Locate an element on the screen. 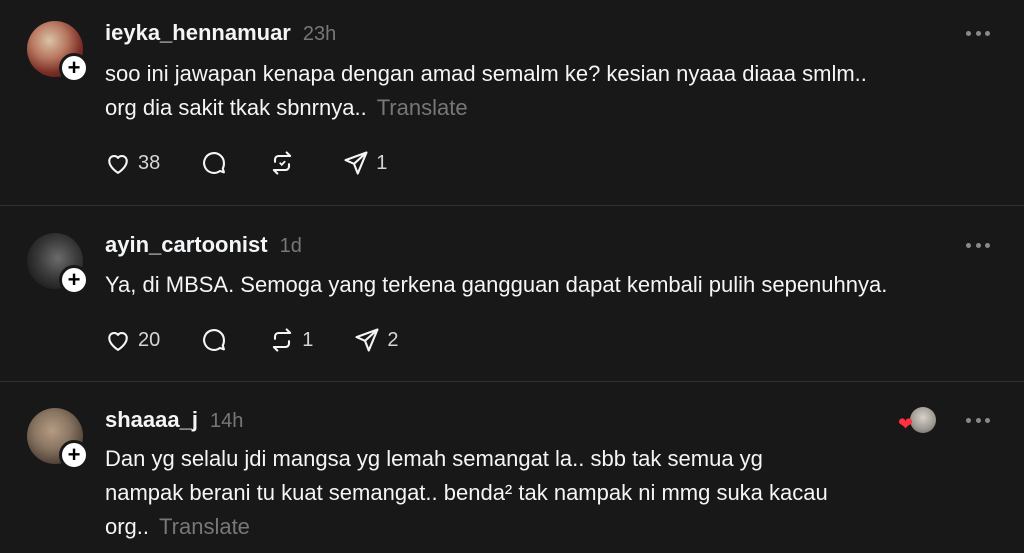  liked-by-avatars: ❤ is located at coordinates (917, 421).